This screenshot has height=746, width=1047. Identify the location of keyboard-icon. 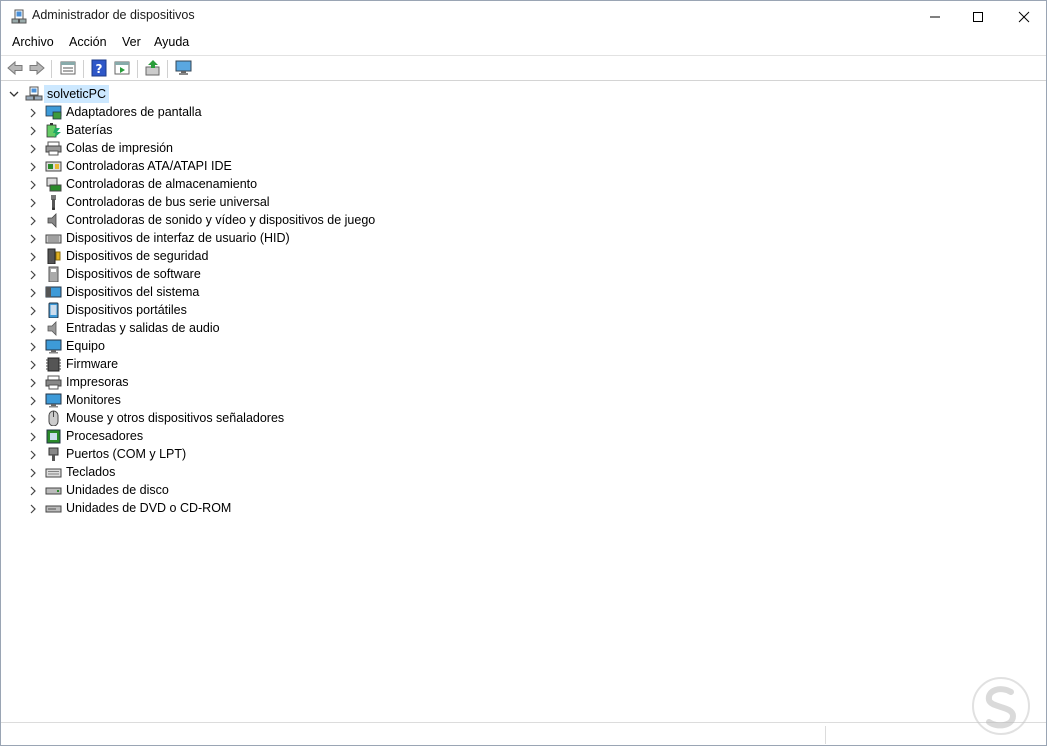
(53, 473).